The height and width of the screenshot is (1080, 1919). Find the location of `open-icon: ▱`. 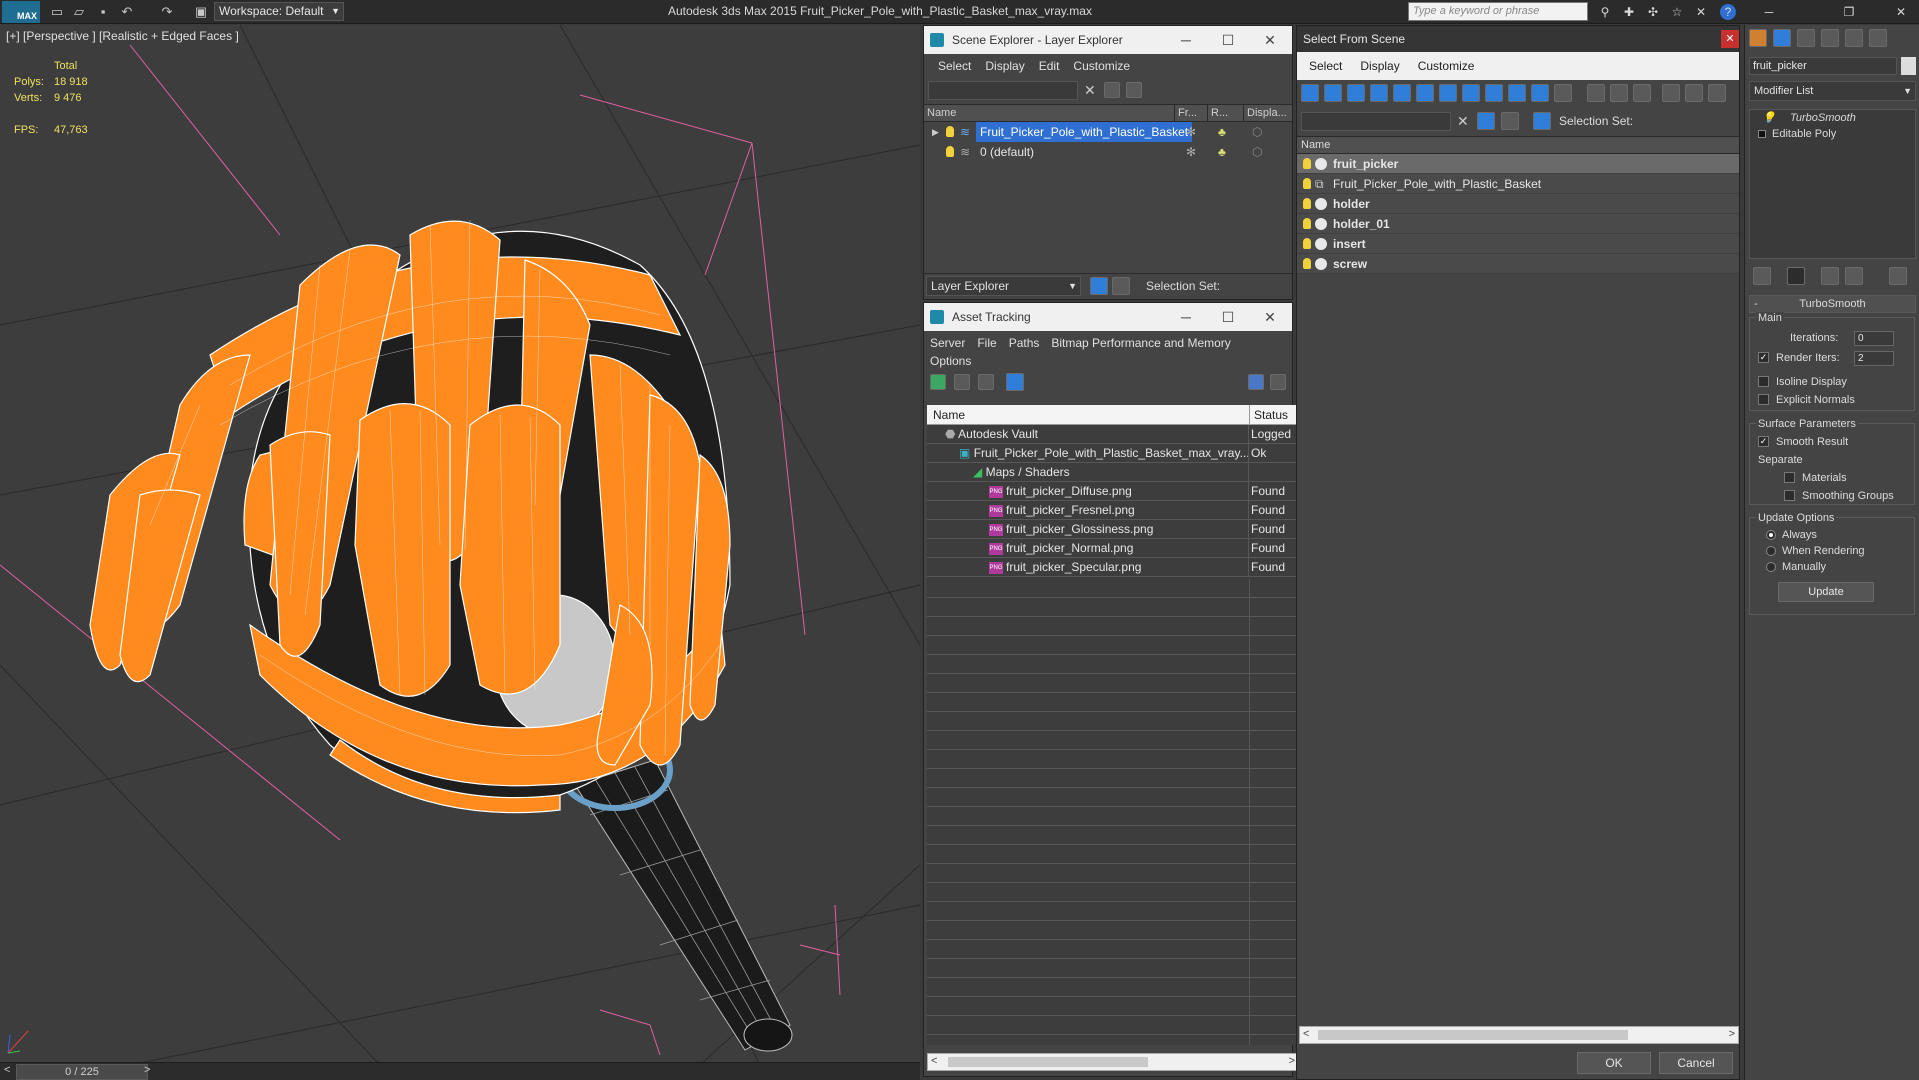

open-icon: ▱ is located at coordinates (79, 12).